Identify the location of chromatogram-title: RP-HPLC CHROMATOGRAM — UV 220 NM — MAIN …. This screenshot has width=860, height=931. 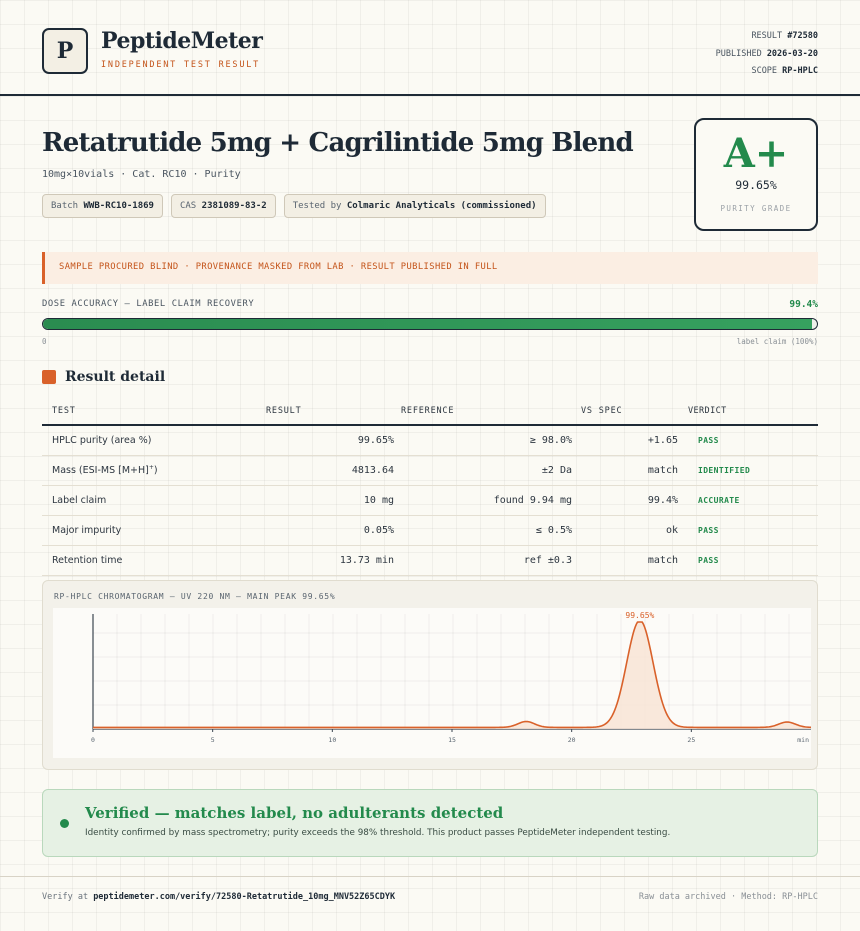
(195, 596).